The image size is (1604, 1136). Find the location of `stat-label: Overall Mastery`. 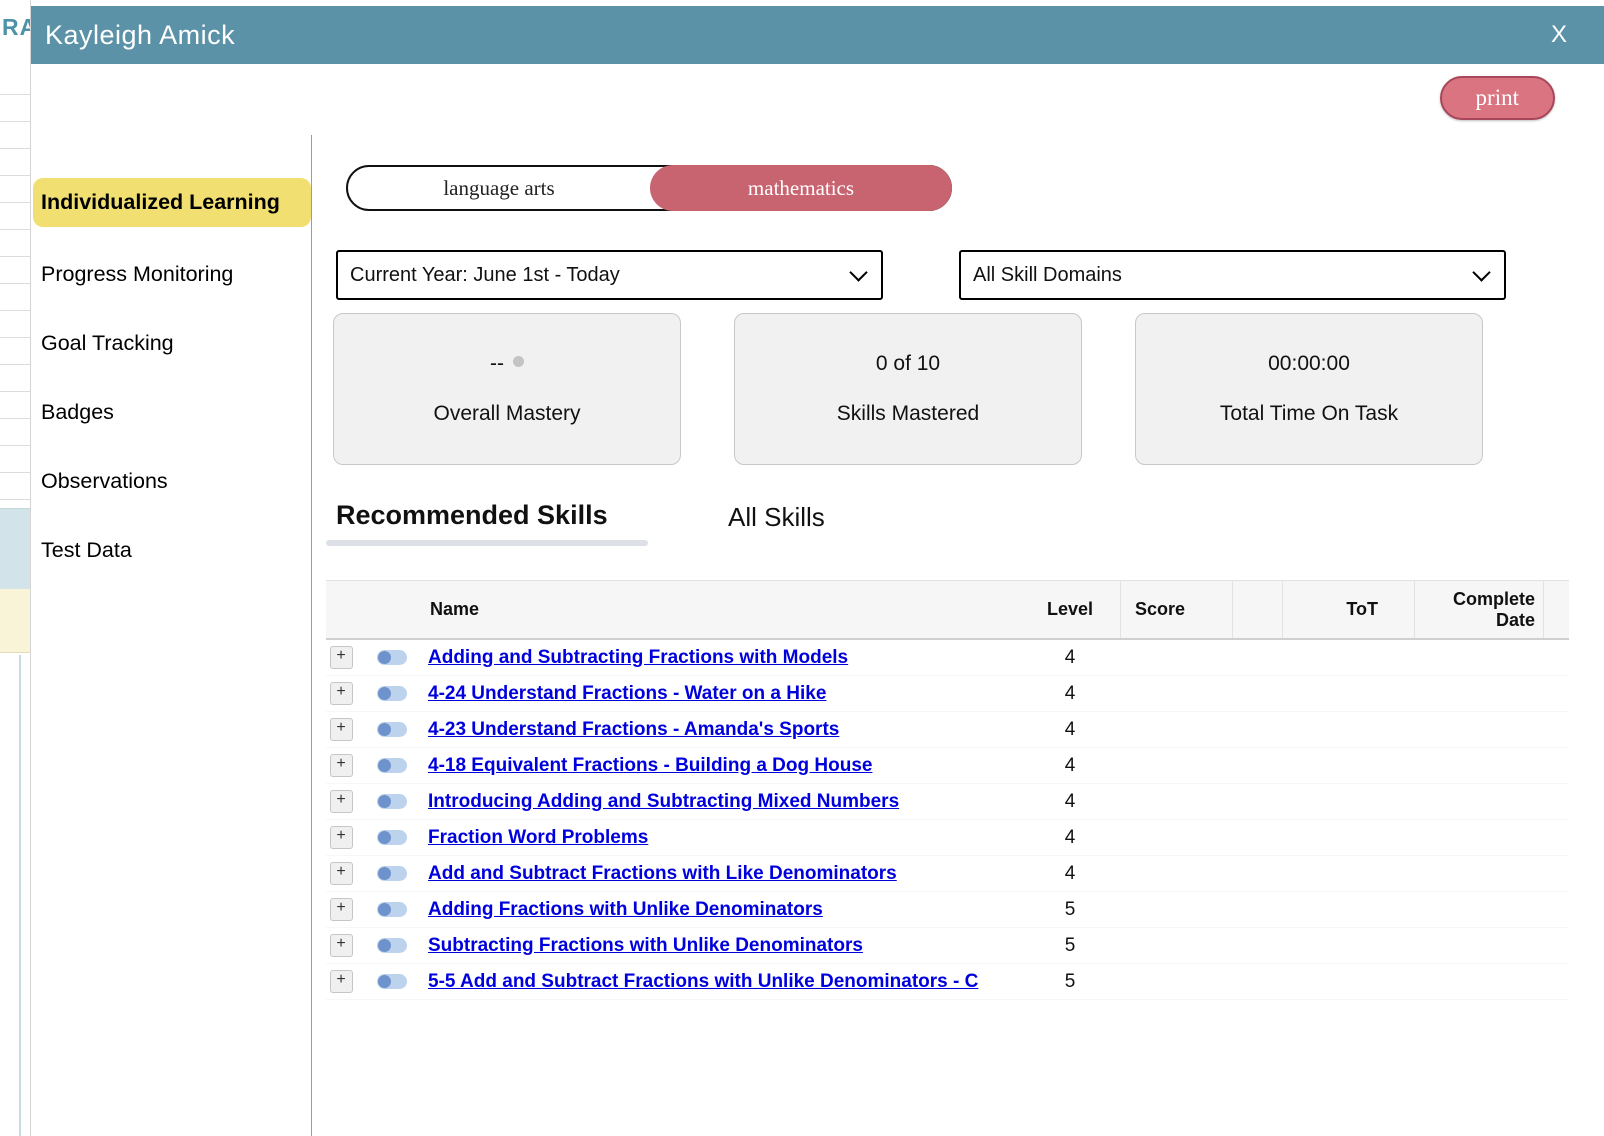

stat-label: Overall Mastery is located at coordinates (507, 413).